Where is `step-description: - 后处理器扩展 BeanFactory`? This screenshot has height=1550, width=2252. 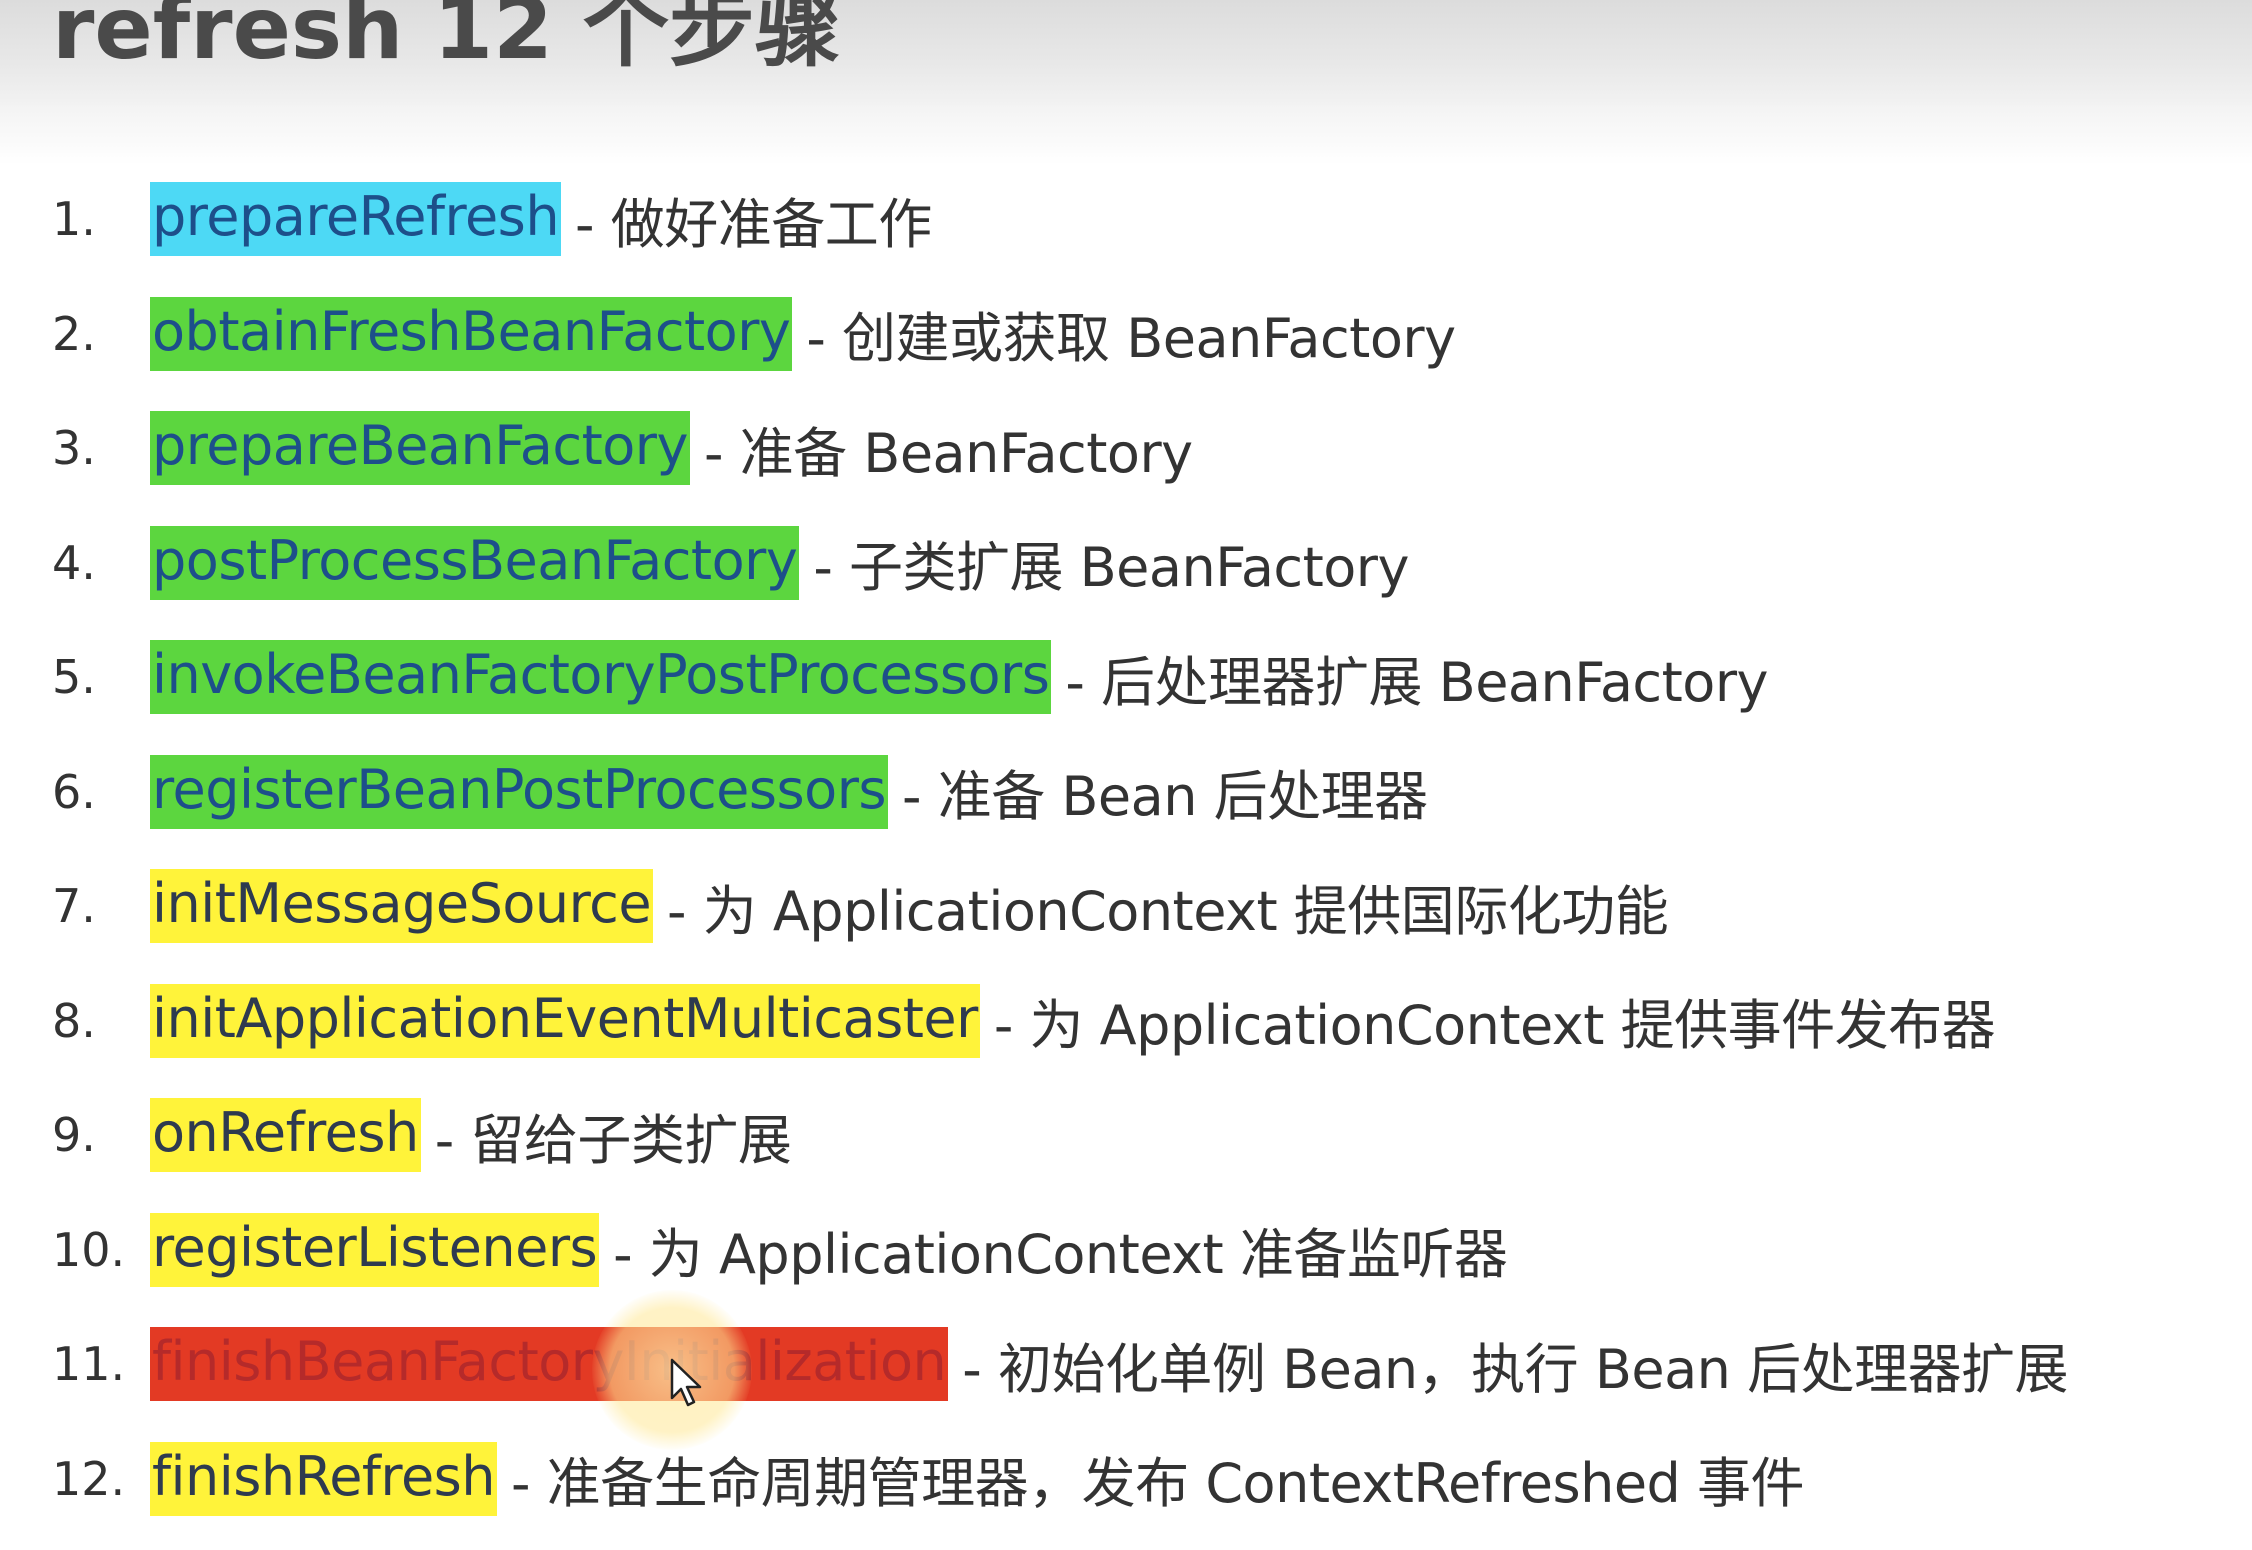 step-description: - 后处理器扩展 BeanFactory is located at coordinates (1416, 682).